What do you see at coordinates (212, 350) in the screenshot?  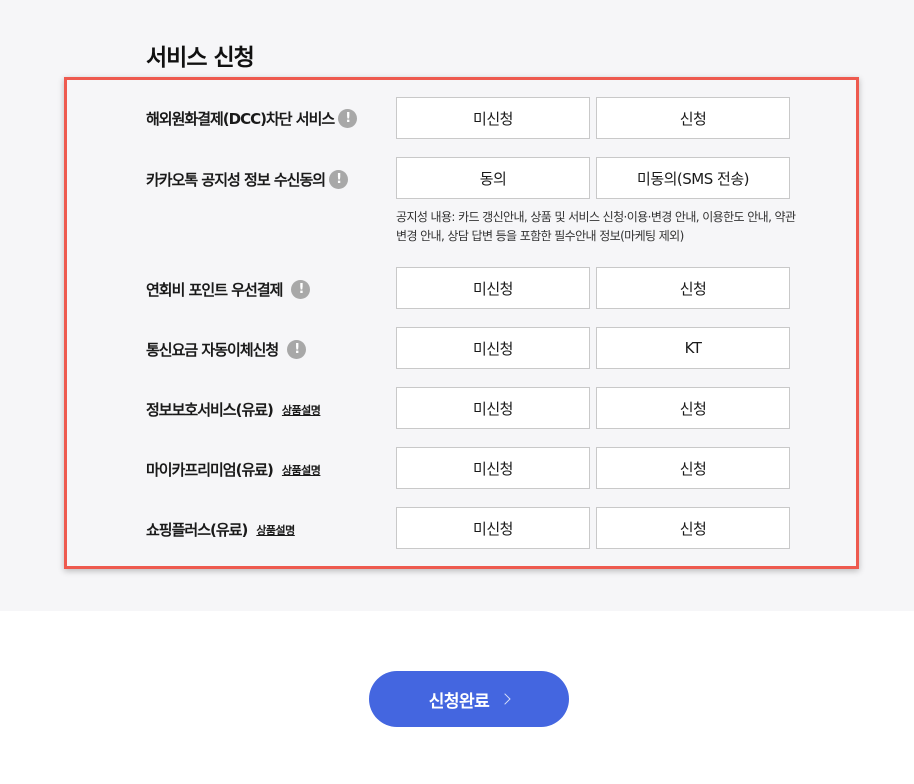 I see `service-label: 통신요금 자동이체신청` at bounding box center [212, 350].